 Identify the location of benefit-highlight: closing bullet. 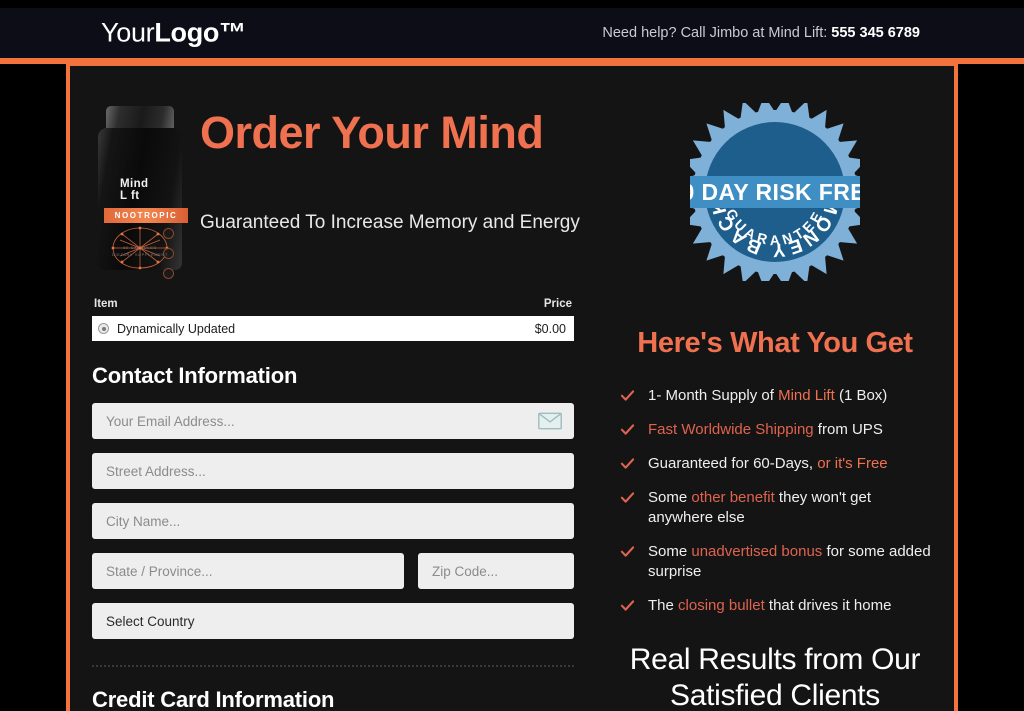
(721, 605).